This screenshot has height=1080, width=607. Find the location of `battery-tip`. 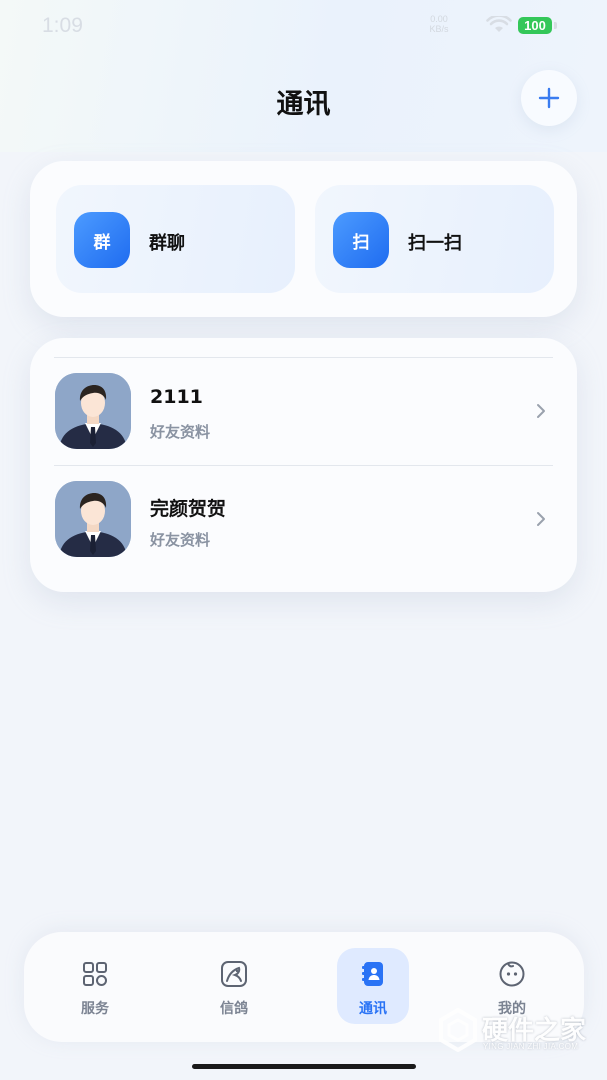

battery-tip is located at coordinates (555, 25).